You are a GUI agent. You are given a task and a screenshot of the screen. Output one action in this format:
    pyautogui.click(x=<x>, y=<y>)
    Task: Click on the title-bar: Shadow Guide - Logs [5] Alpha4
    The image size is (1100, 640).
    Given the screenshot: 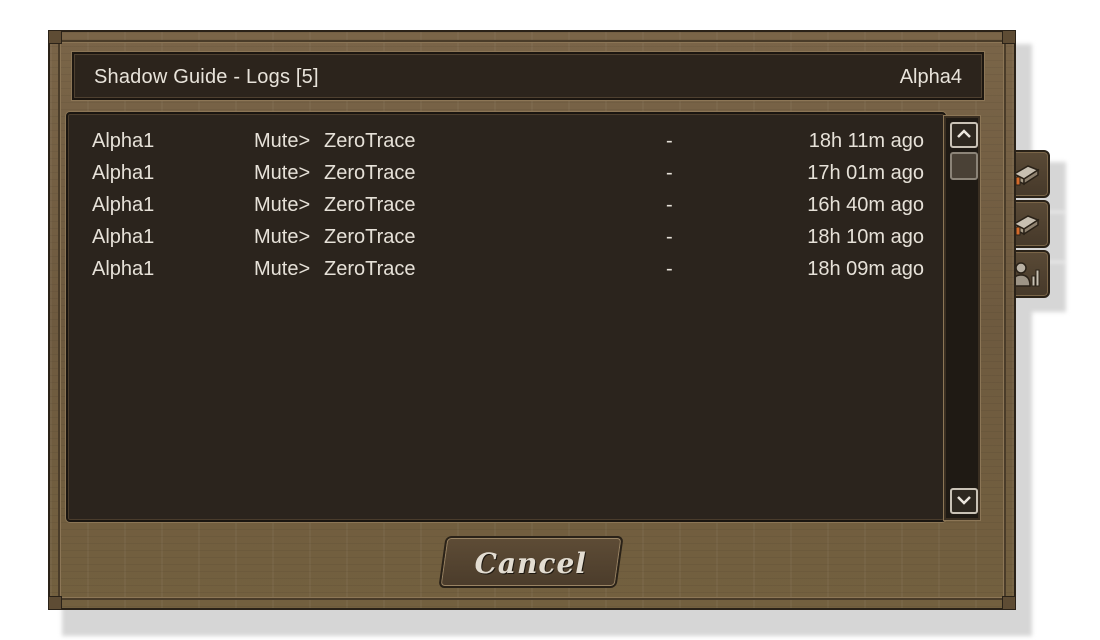 What is the action you would take?
    pyautogui.click(x=528, y=76)
    